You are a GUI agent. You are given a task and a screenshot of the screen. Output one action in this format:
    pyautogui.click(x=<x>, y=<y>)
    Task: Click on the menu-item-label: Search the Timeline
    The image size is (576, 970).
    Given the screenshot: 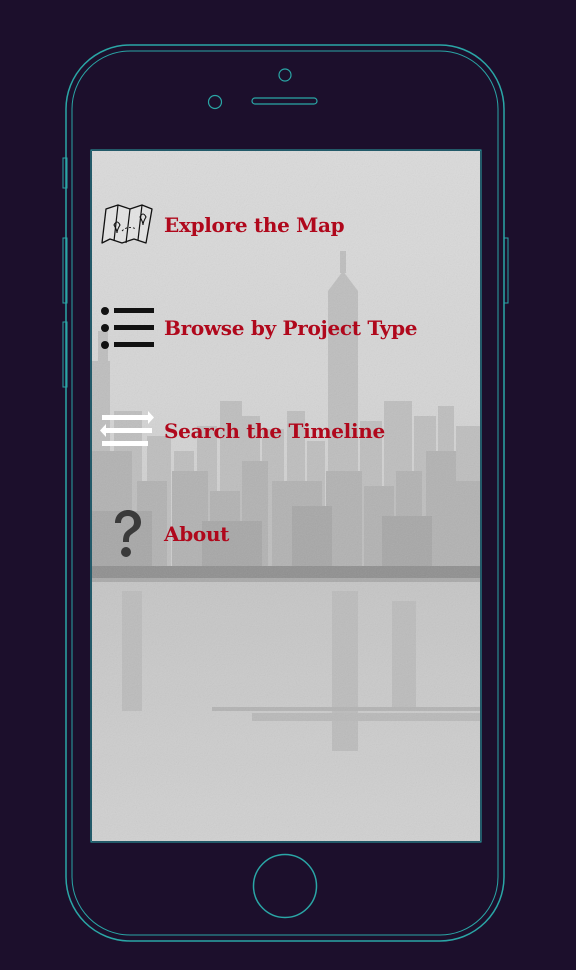 What is the action you would take?
    pyautogui.click(x=274, y=431)
    